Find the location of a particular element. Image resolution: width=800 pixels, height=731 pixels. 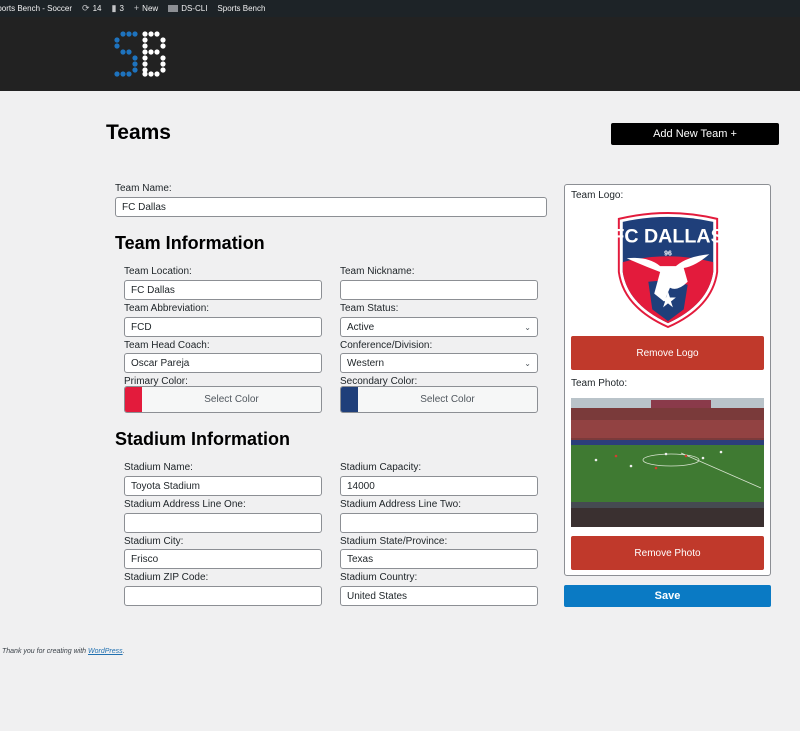

team-abbreviation-label: Team Abbreviation: is located at coordinates (167, 308).